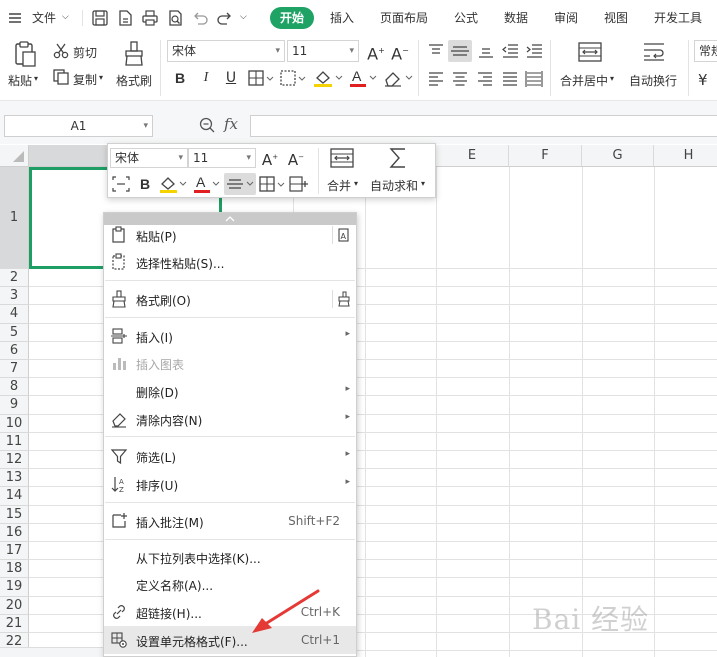 Image resolution: width=717 pixels, height=657 pixels. What do you see at coordinates (14, 623) in the screenshot?
I see `row-header-21: 21` at bounding box center [14, 623].